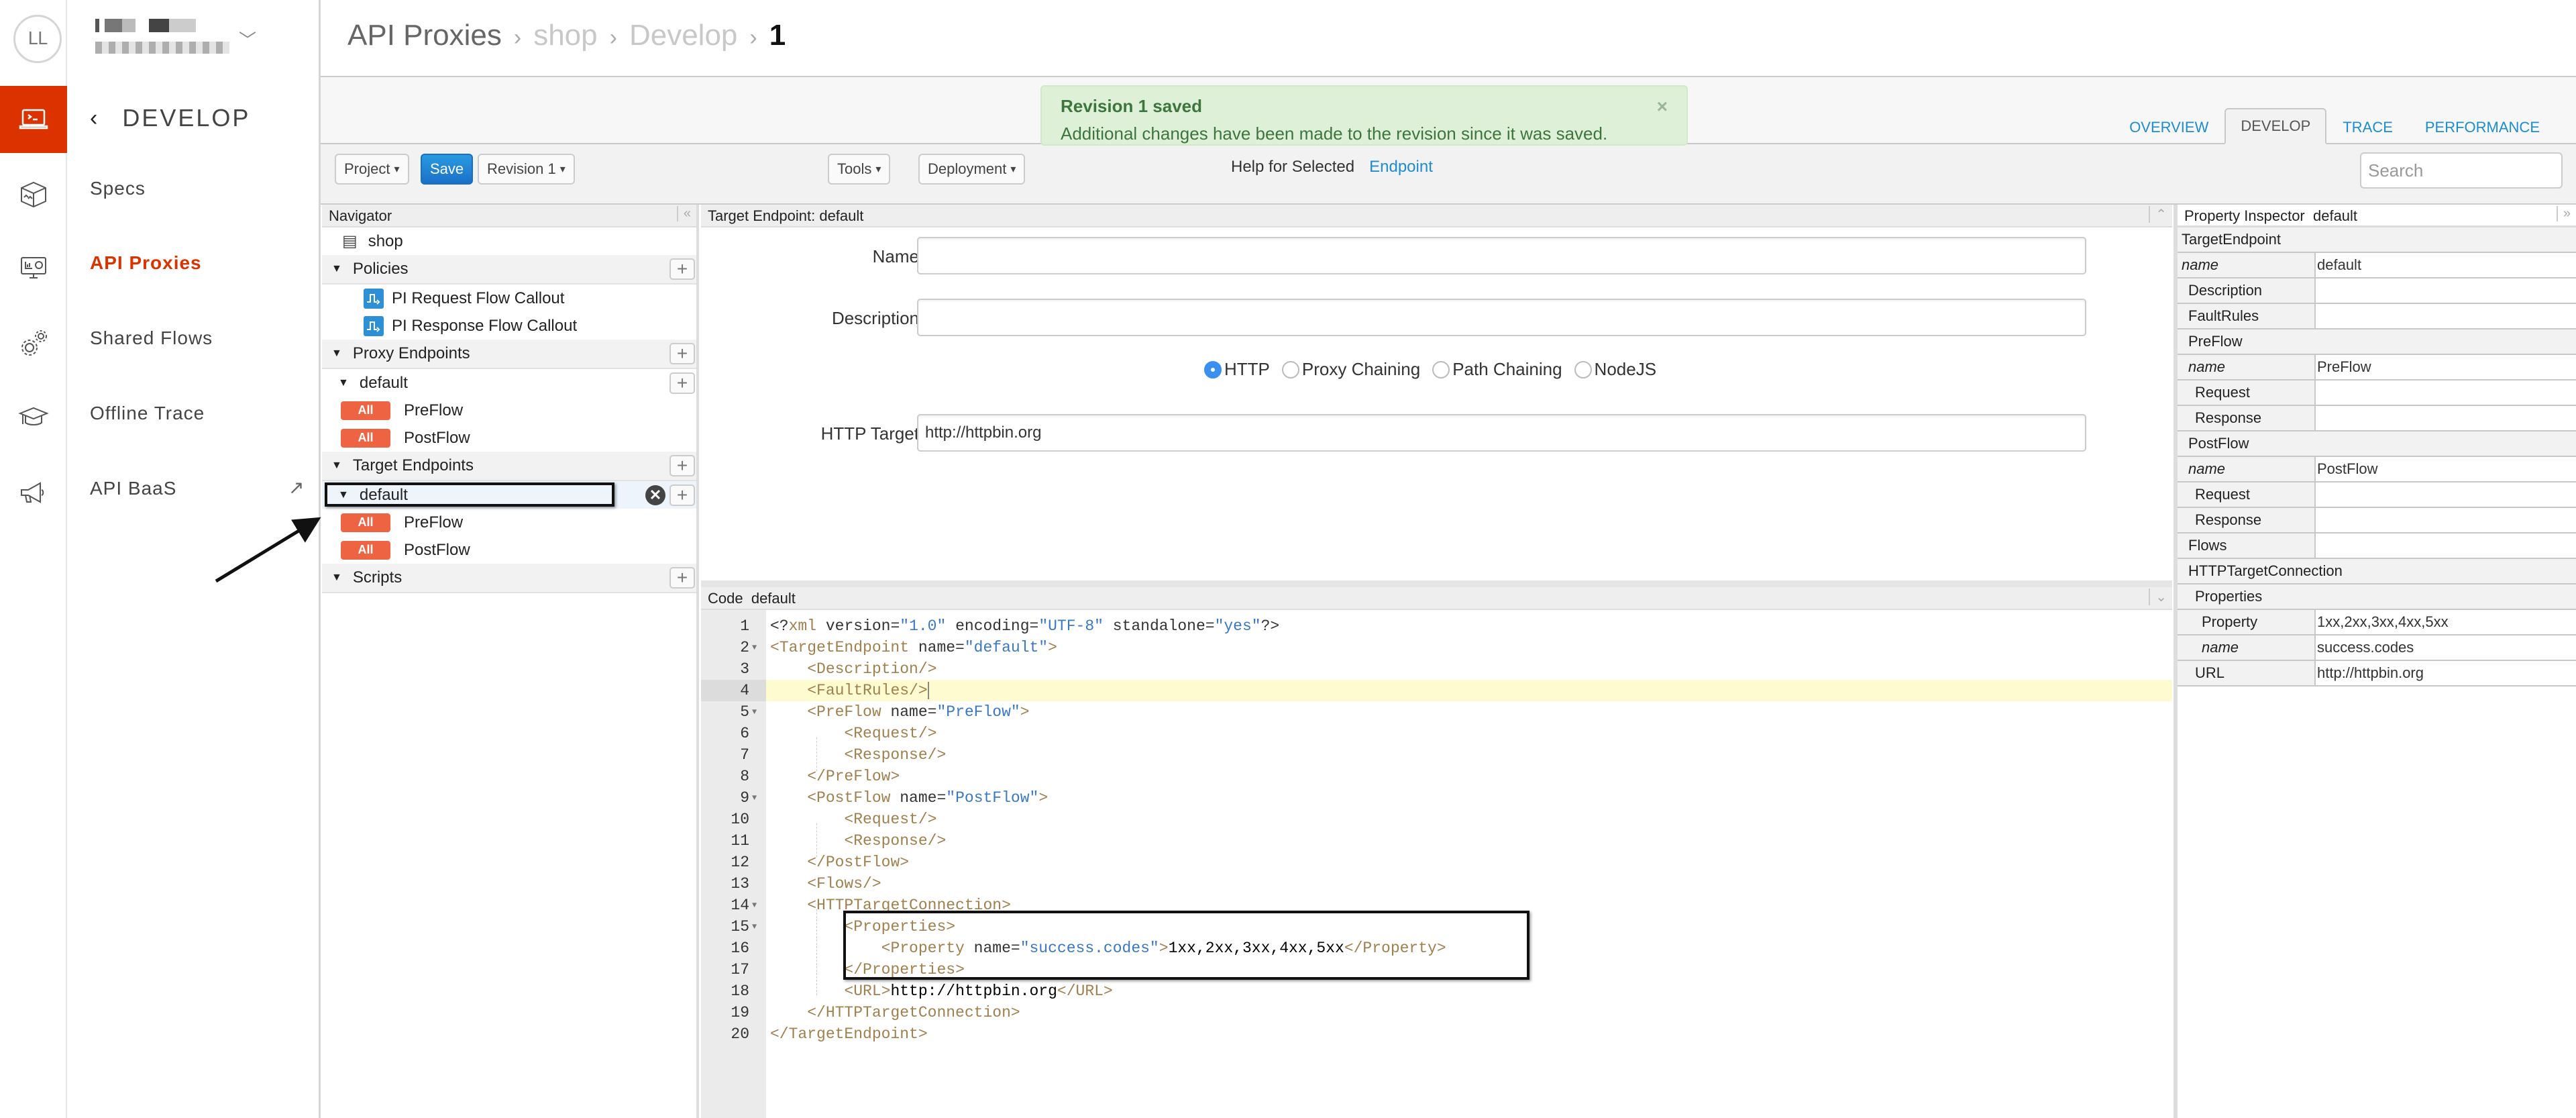 This screenshot has height=1118, width=2576. I want to click on code-line: 4 <FaultRules/>, so click(1436, 690).